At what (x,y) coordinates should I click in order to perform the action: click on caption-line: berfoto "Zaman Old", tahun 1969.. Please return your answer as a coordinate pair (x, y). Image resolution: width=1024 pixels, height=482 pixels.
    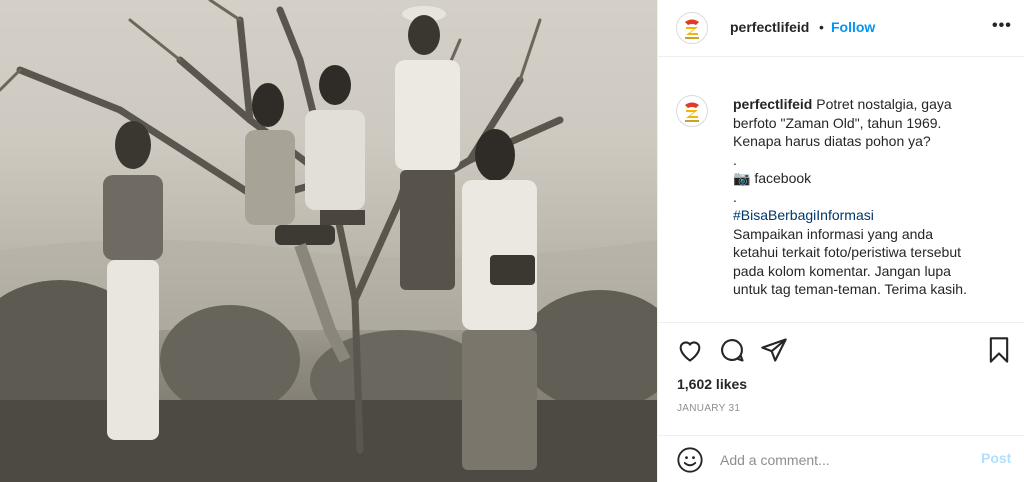
    Looking at the image, I should click on (837, 122).